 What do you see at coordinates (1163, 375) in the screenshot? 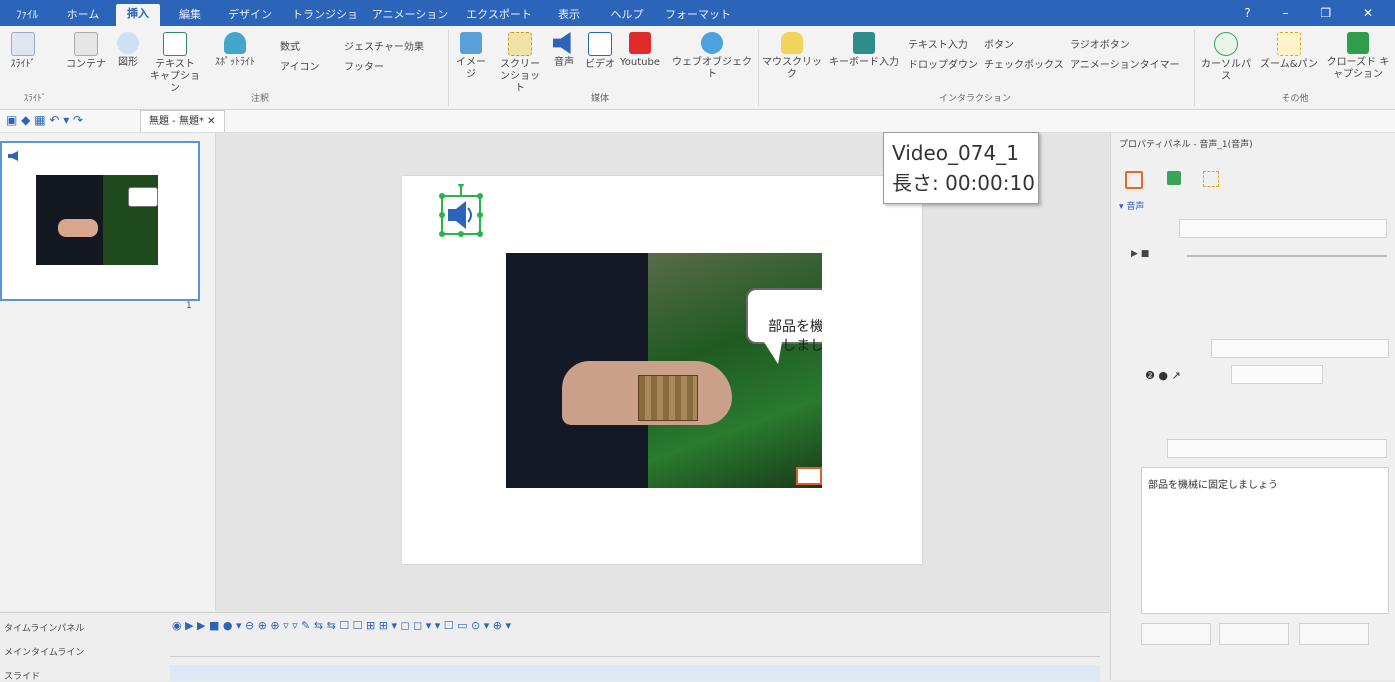
I see `voice-controls: ❷ ● ↗` at bounding box center [1163, 375].